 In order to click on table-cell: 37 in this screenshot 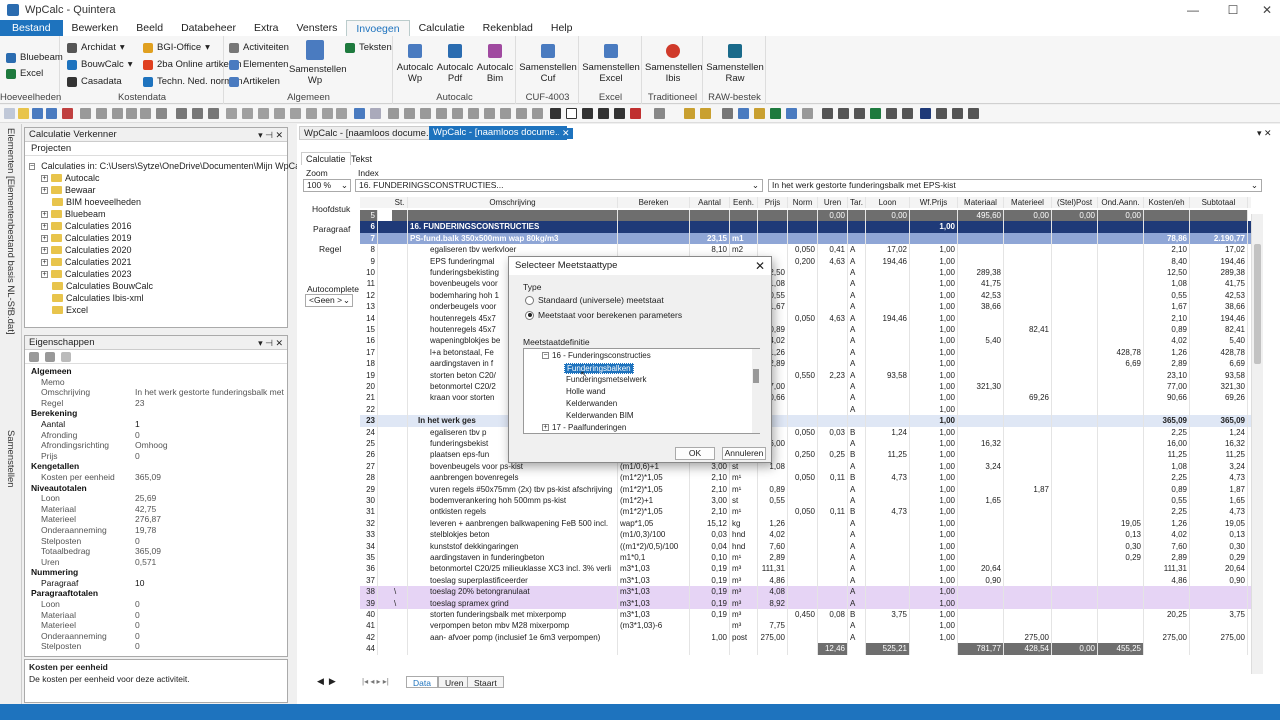, I will do `click(369, 580)`.